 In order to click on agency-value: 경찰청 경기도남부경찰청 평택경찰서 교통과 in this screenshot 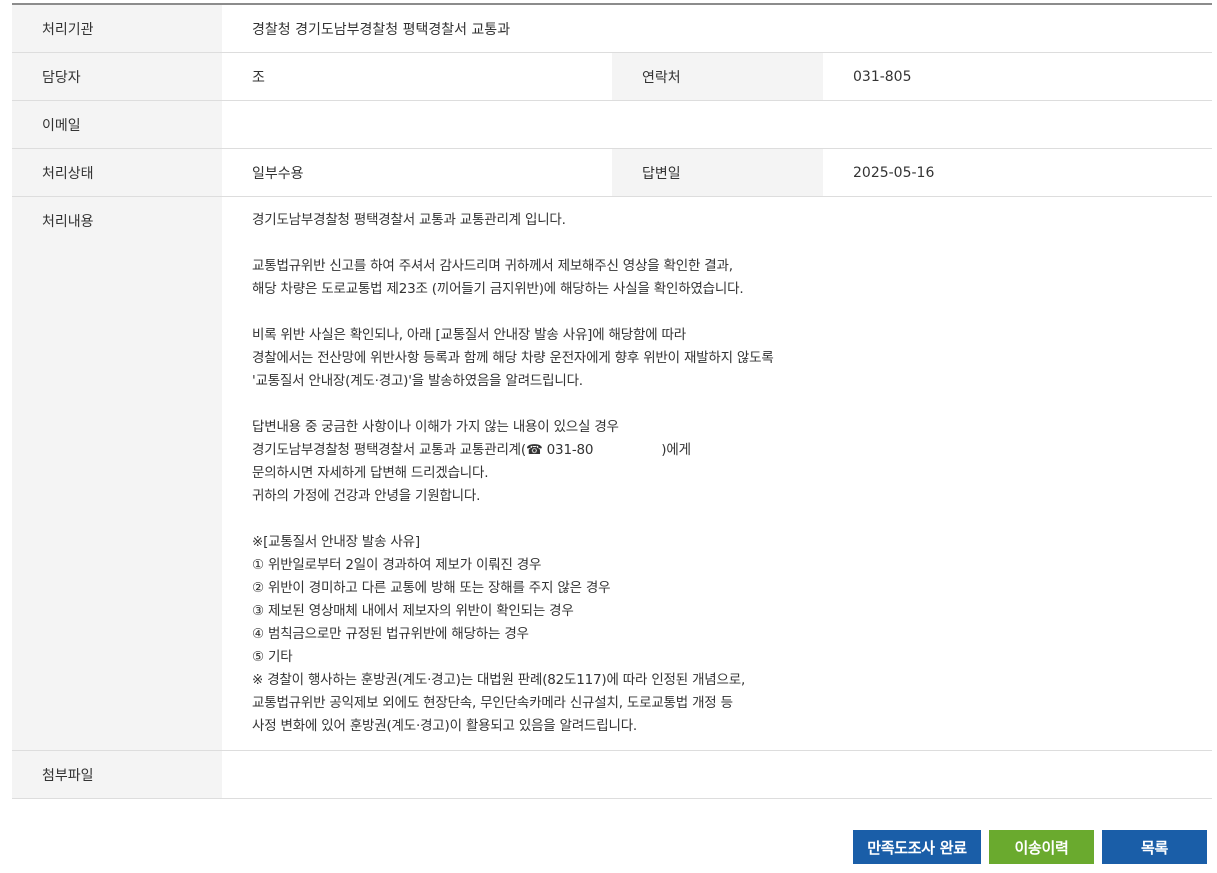, I will do `click(717, 28)`.